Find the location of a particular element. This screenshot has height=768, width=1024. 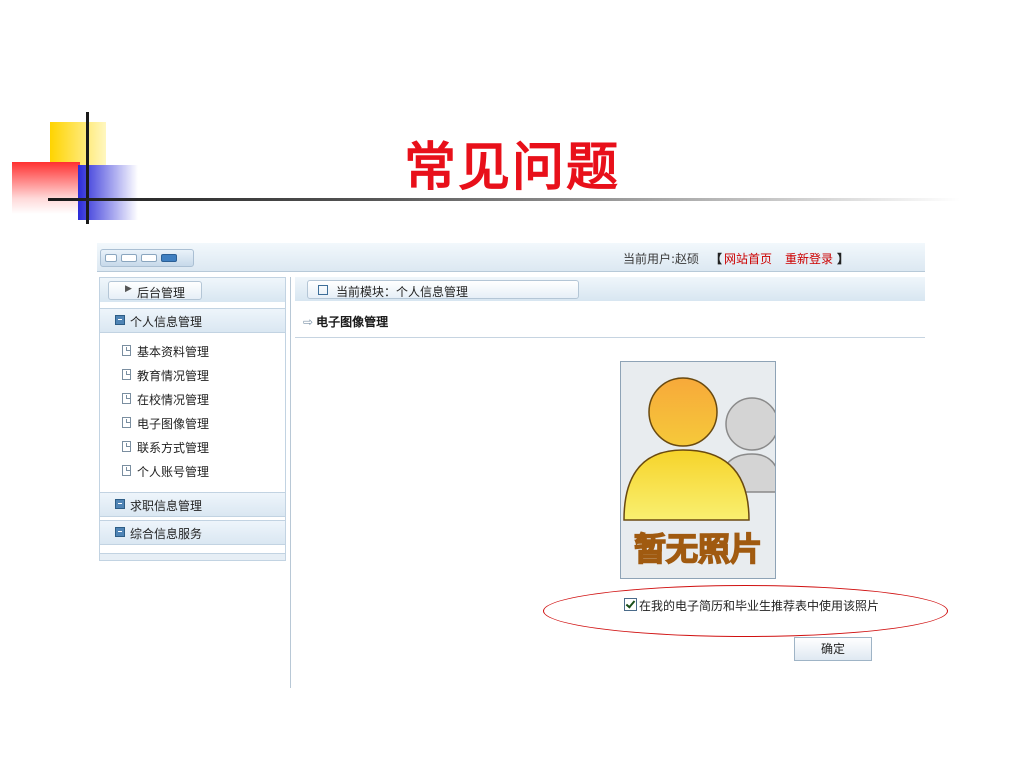

arrow-icon: ⇨ is located at coordinates (308, 322).